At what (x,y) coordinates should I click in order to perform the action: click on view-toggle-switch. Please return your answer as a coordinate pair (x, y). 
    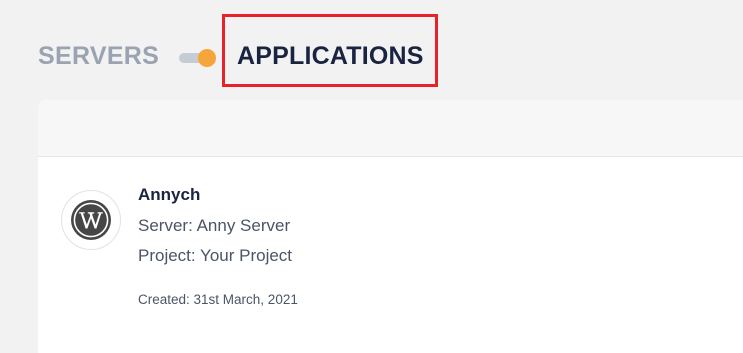
    Looking at the image, I should click on (198, 58).